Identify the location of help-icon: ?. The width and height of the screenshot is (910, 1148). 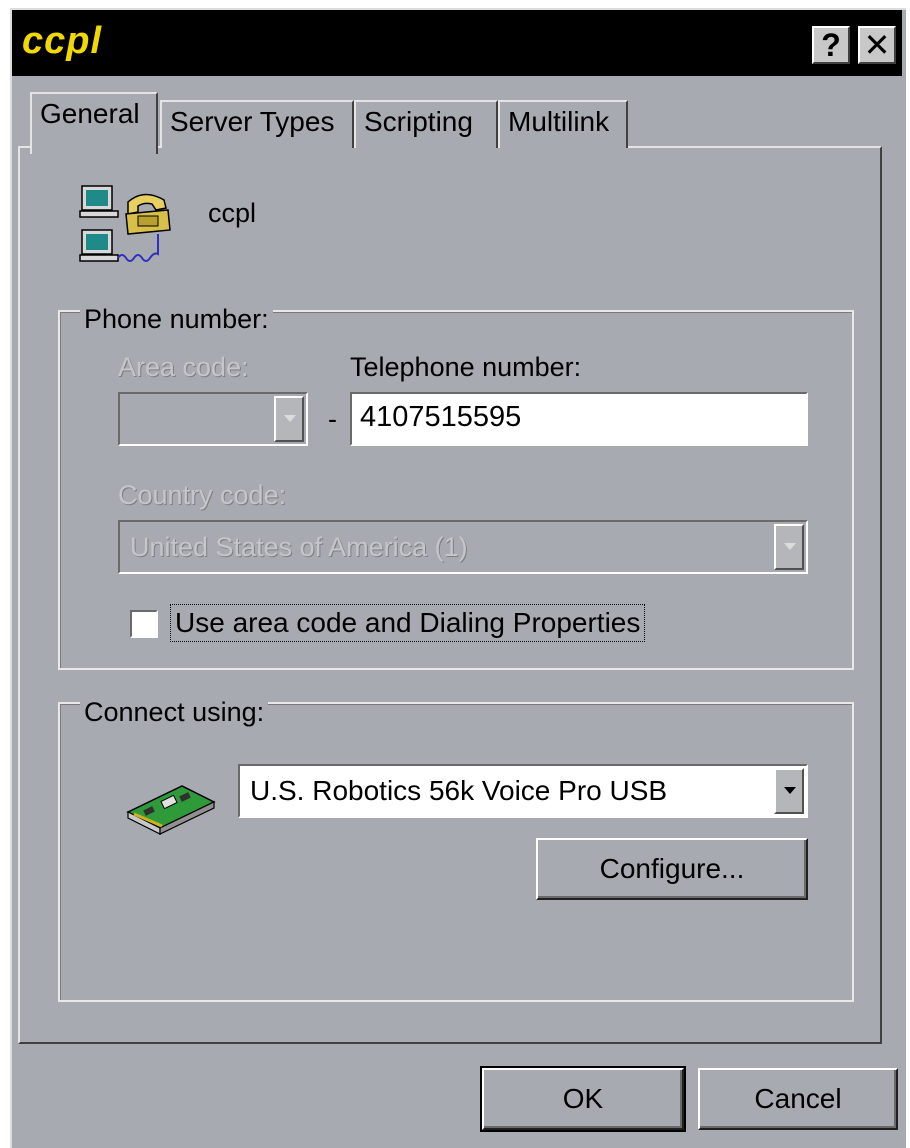
(831, 45).